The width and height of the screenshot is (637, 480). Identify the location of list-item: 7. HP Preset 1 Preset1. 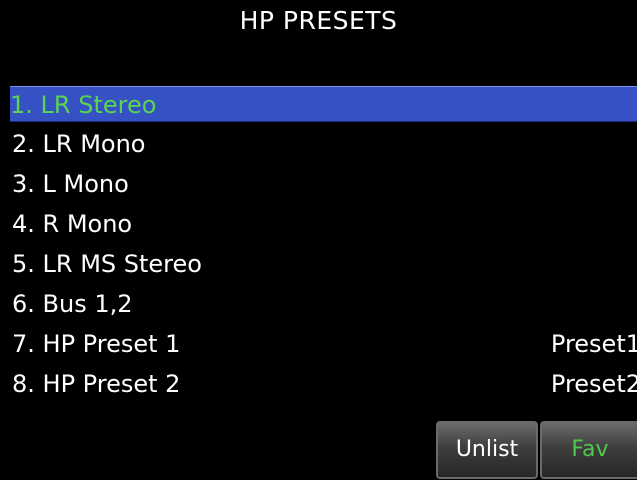
(323, 344).